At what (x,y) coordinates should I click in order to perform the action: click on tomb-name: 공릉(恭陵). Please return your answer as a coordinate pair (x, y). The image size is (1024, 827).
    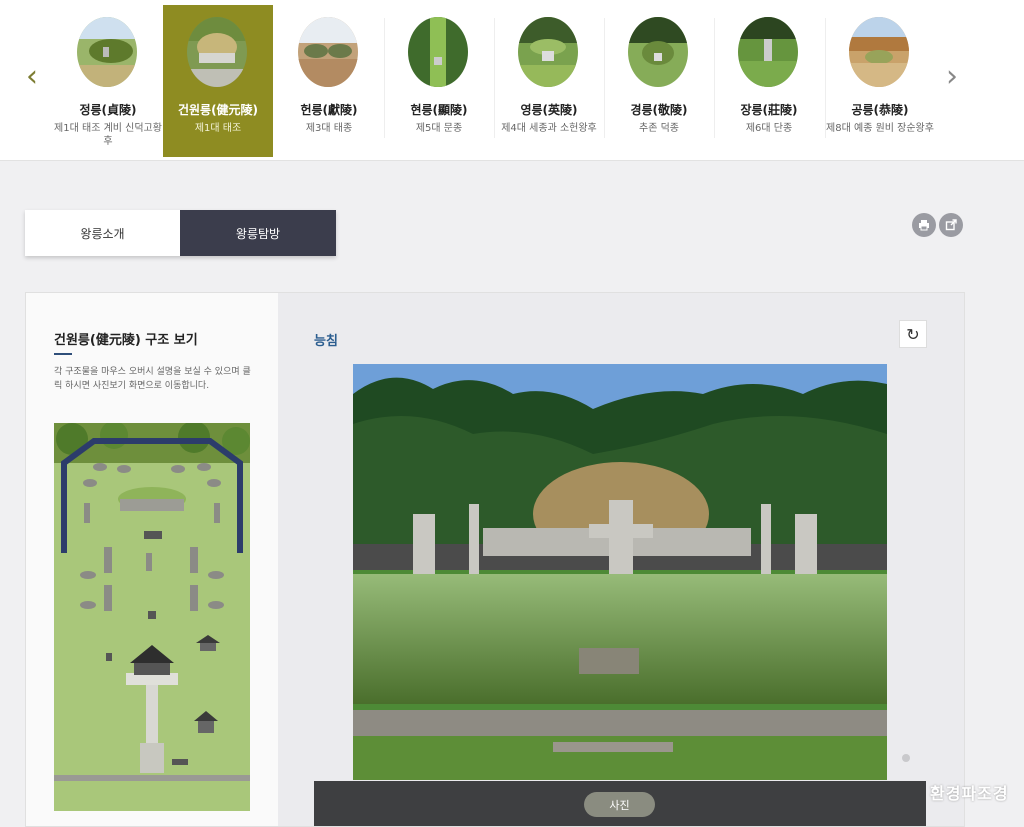
    Looking at the image, I should click on (880, 110).